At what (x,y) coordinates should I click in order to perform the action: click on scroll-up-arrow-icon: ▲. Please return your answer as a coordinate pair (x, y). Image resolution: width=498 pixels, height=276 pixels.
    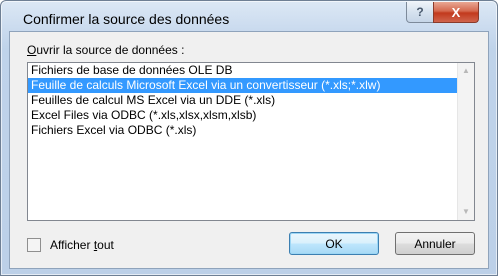
    Looking at the image, I should click on (466, 71).